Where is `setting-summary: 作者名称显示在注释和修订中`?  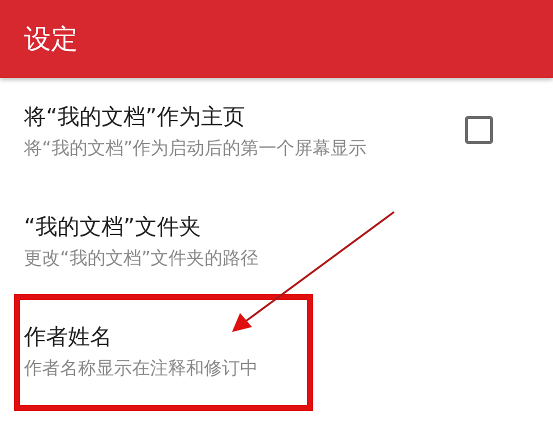
setting-summary: 作者名称显示在注释和修订中 is located at coordinates (141, 368).